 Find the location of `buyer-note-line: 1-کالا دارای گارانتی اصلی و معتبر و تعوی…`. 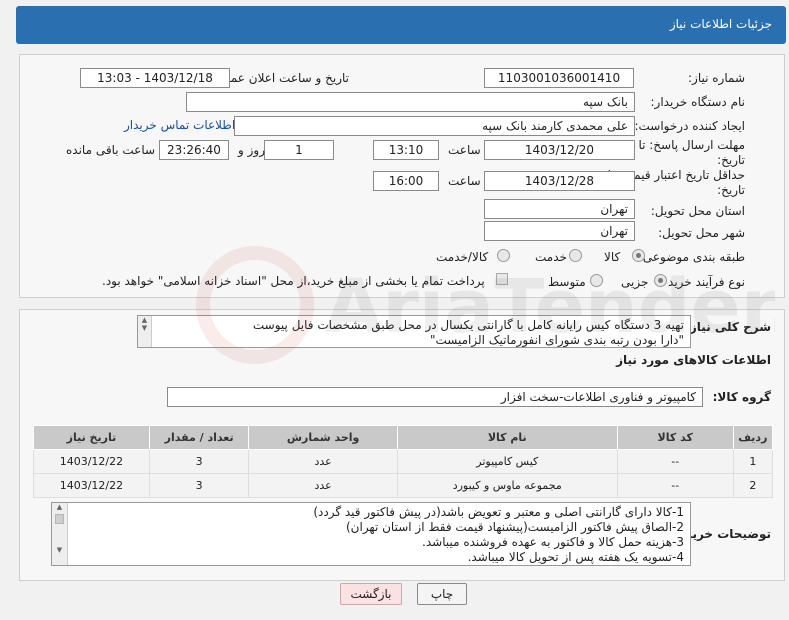

buyer-note-line: 1-کالا دارای گارانتی اصلی و معتبر و تعوی… is located at coordinates (498, 512).